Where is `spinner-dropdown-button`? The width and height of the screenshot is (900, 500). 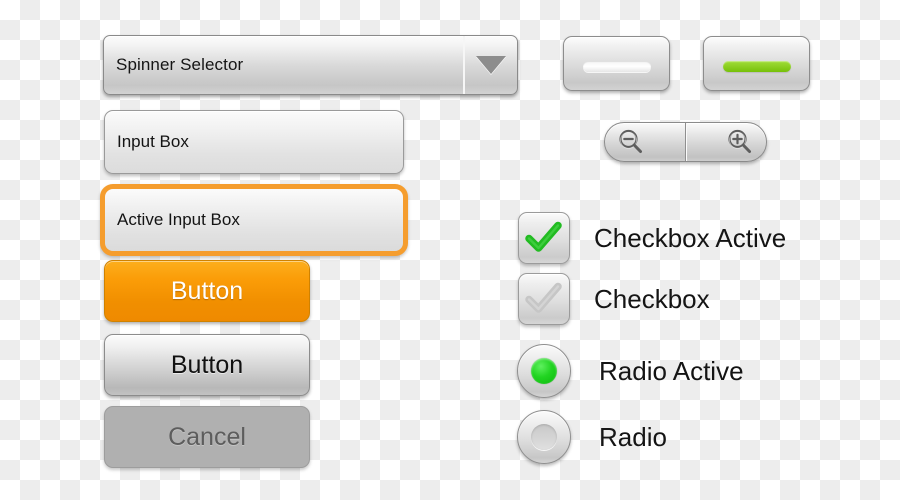
spinner-dropdown-button is located at coordinates (490, 65).